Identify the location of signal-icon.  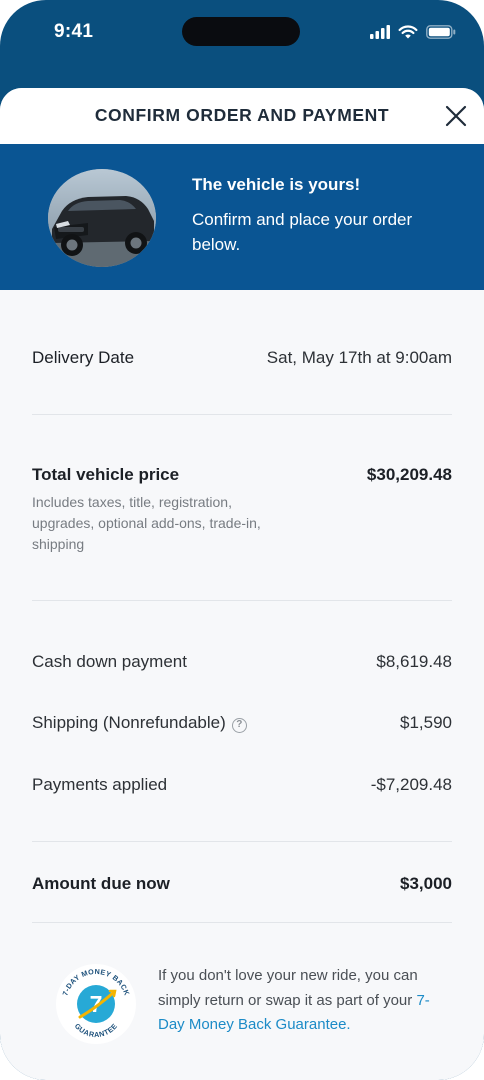
(380, 32).